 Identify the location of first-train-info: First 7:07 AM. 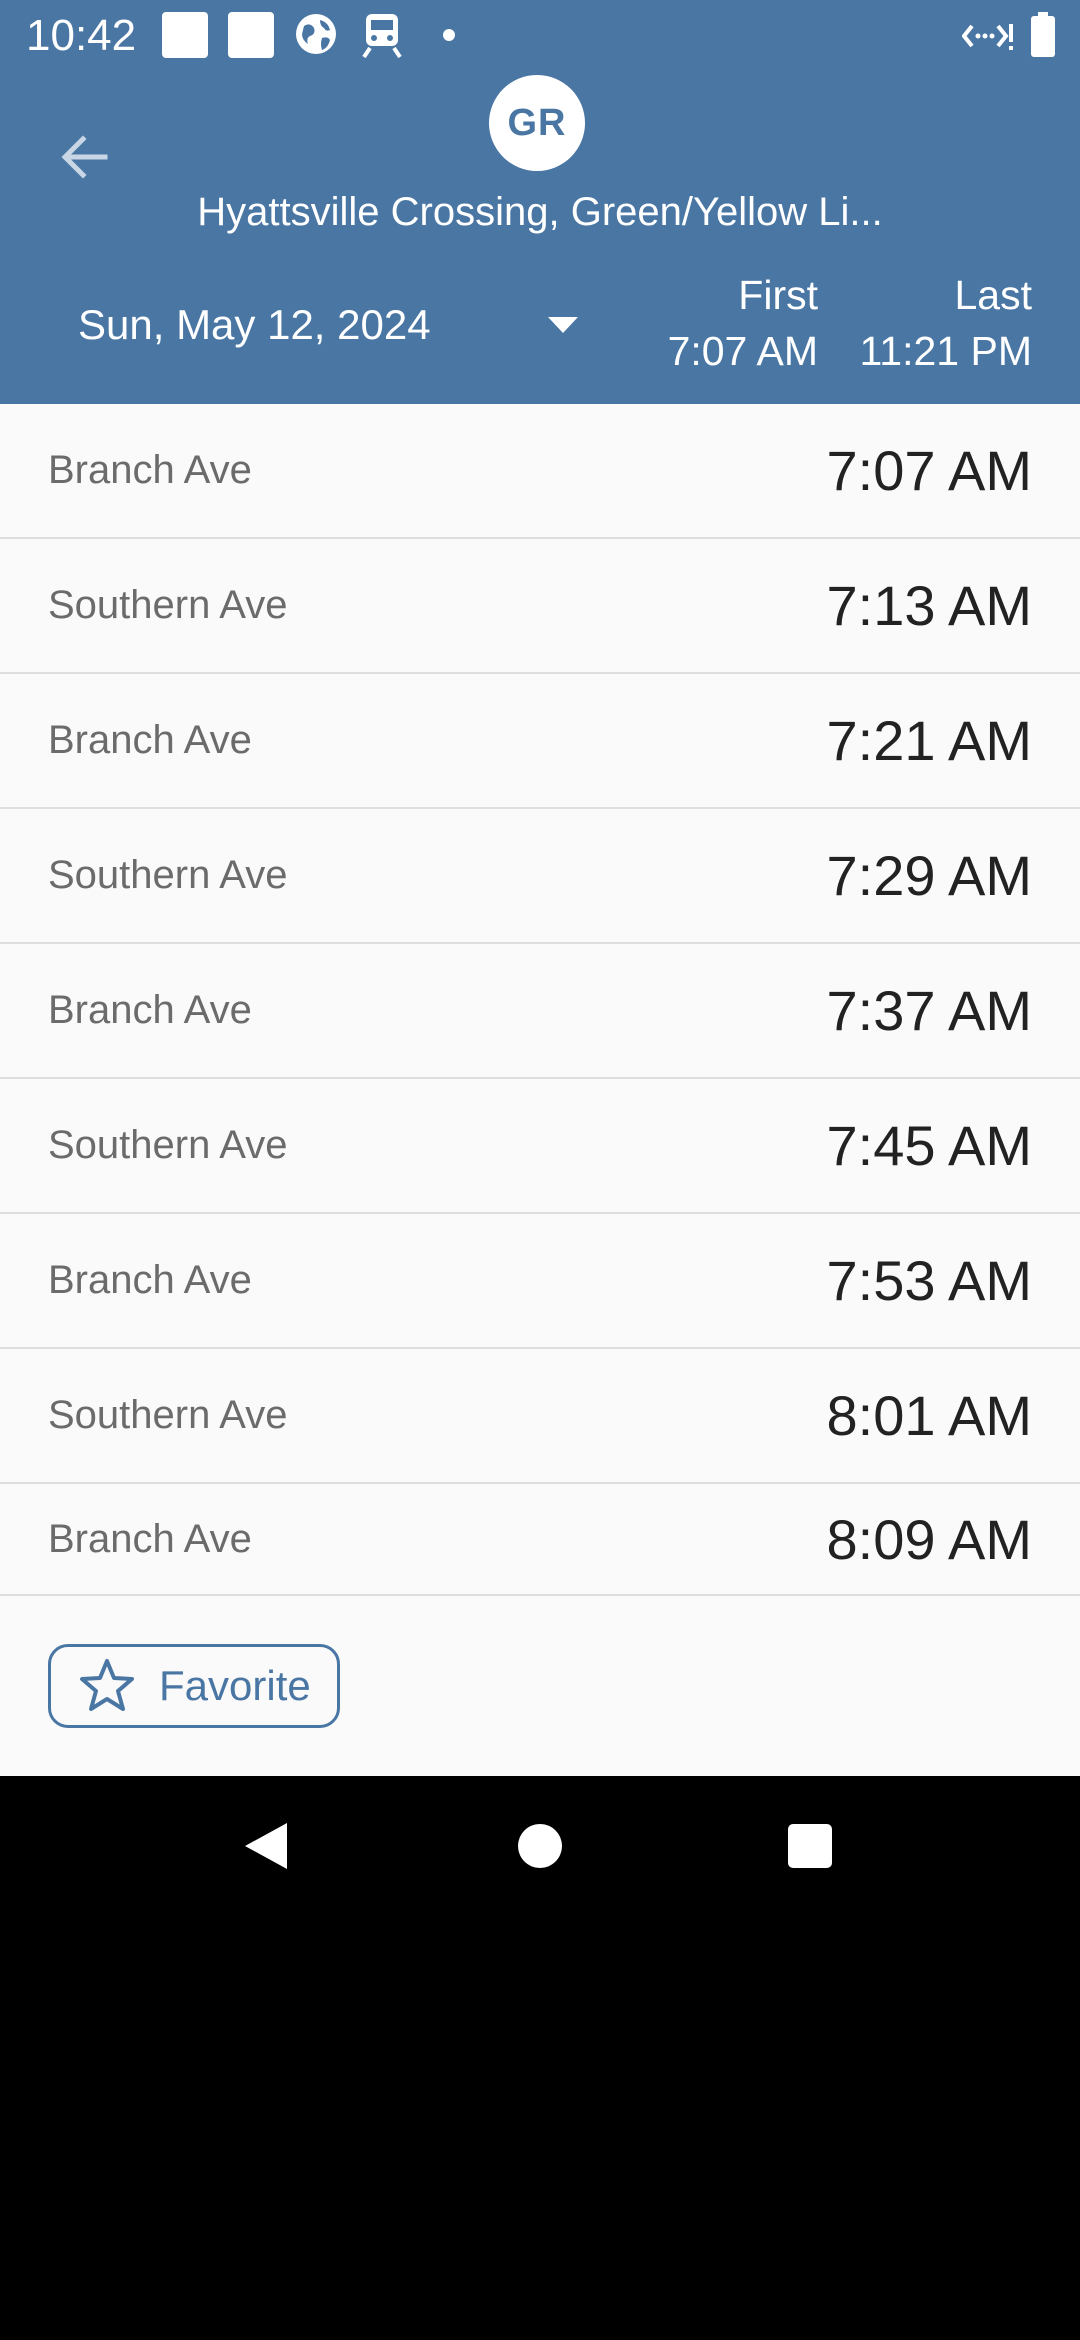
(743, 323).